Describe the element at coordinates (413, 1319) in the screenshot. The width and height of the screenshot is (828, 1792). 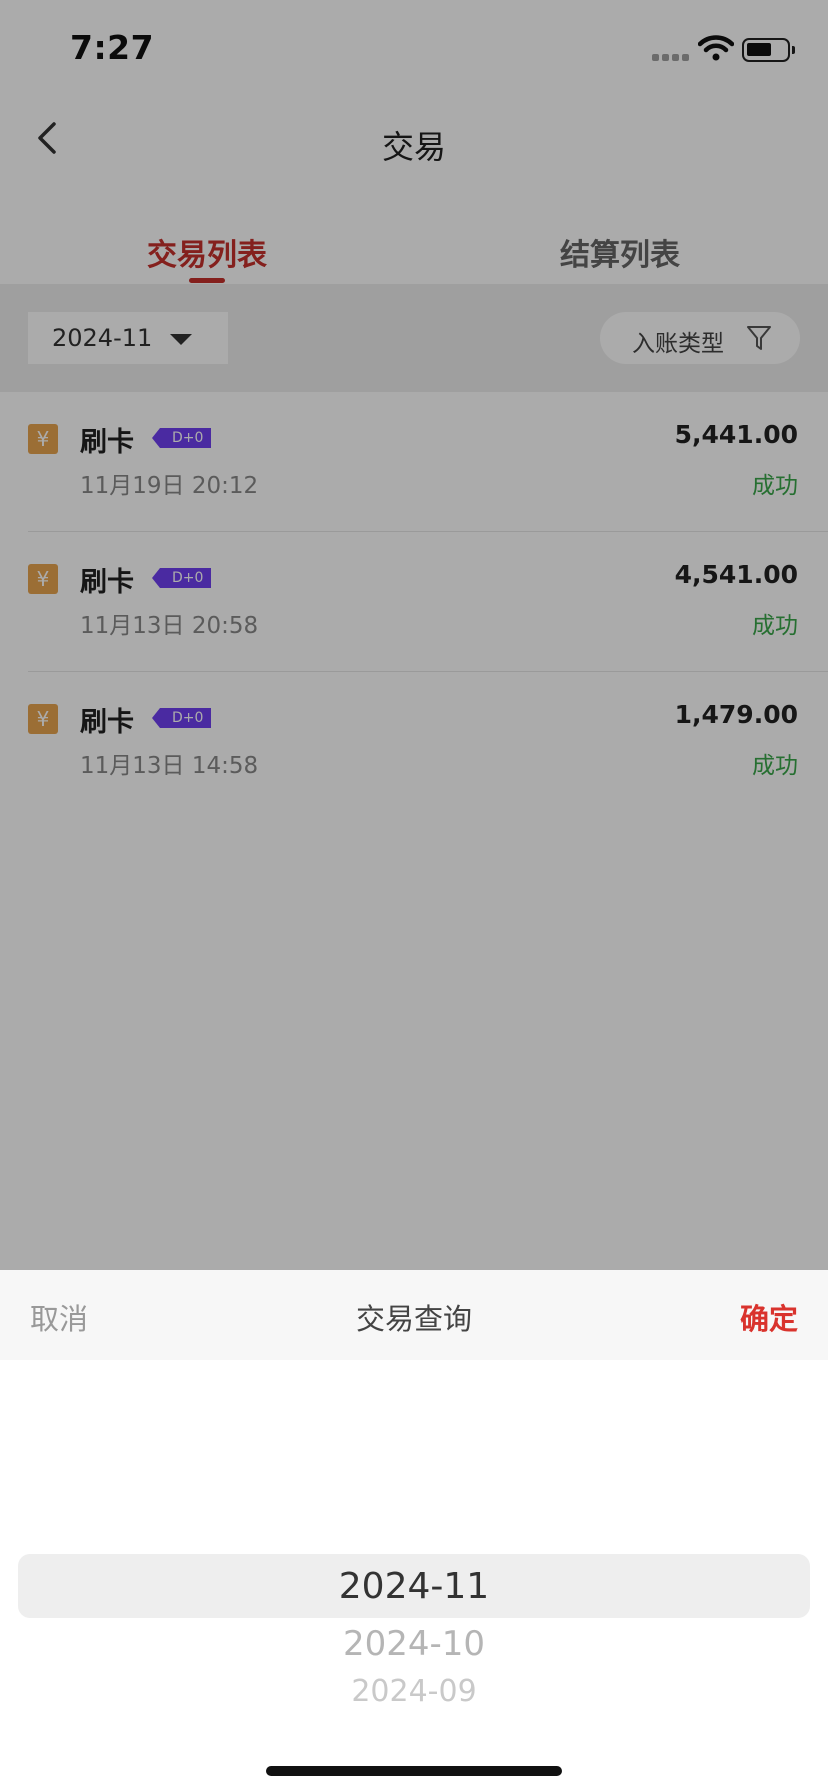
I see `picker-title: 交易查询` at that location.